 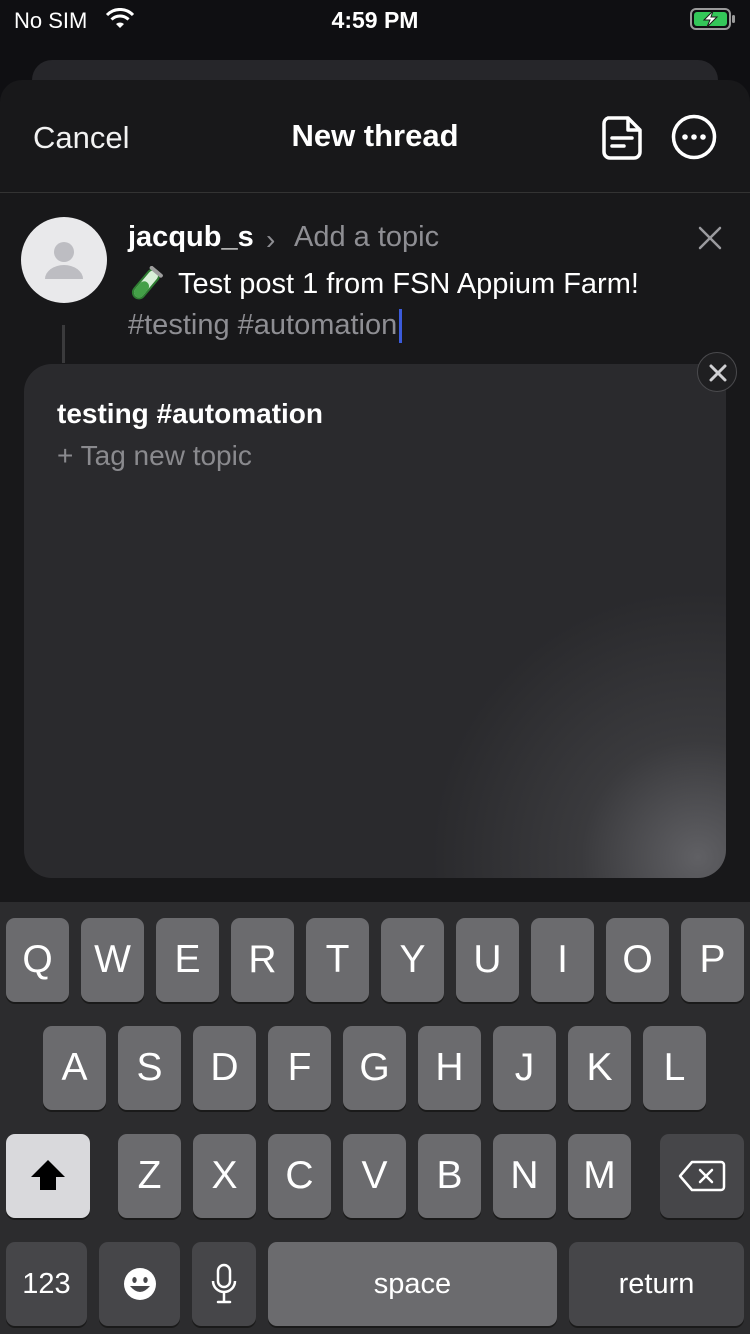 I want to click on key-c: C, so click(x=299, y=1176).